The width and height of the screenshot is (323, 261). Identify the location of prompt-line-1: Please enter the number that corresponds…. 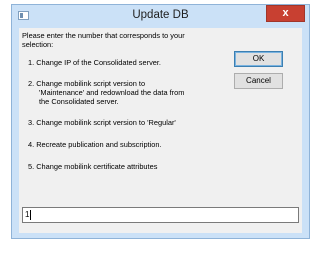
(103, 35).